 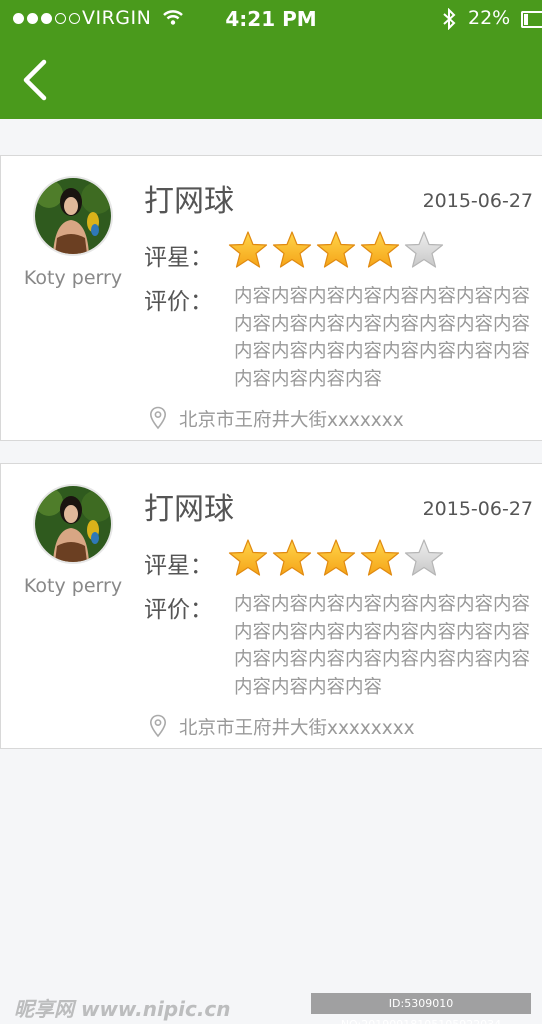 I want to click on battery-icon, so click(x=531, y=19).